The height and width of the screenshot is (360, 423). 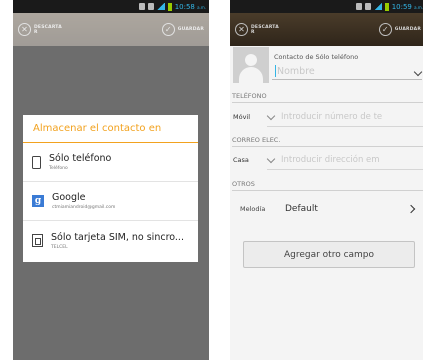 I want to click on avatar-head, so click(x=251, y=60).